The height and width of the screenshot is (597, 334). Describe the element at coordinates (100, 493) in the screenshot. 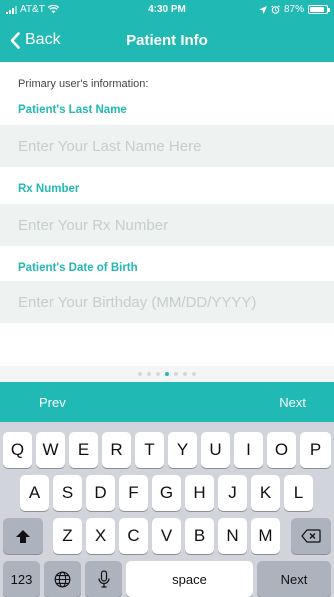

I see `key-d: D` at that location.